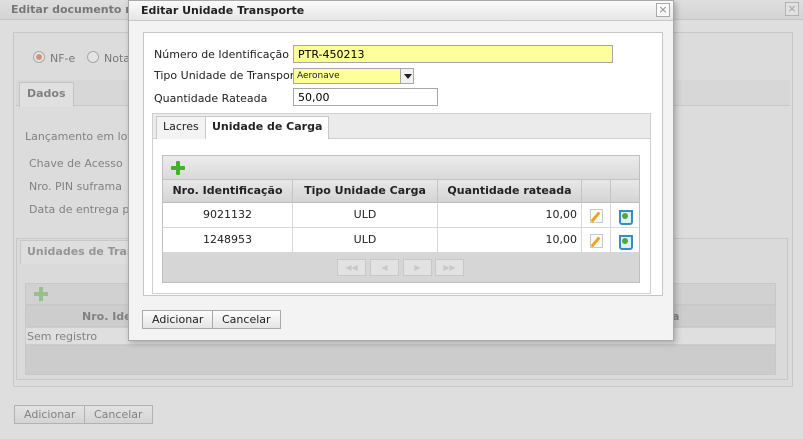 The image size is (803, 439). I want to click on plus-icon, so click(178, 168).